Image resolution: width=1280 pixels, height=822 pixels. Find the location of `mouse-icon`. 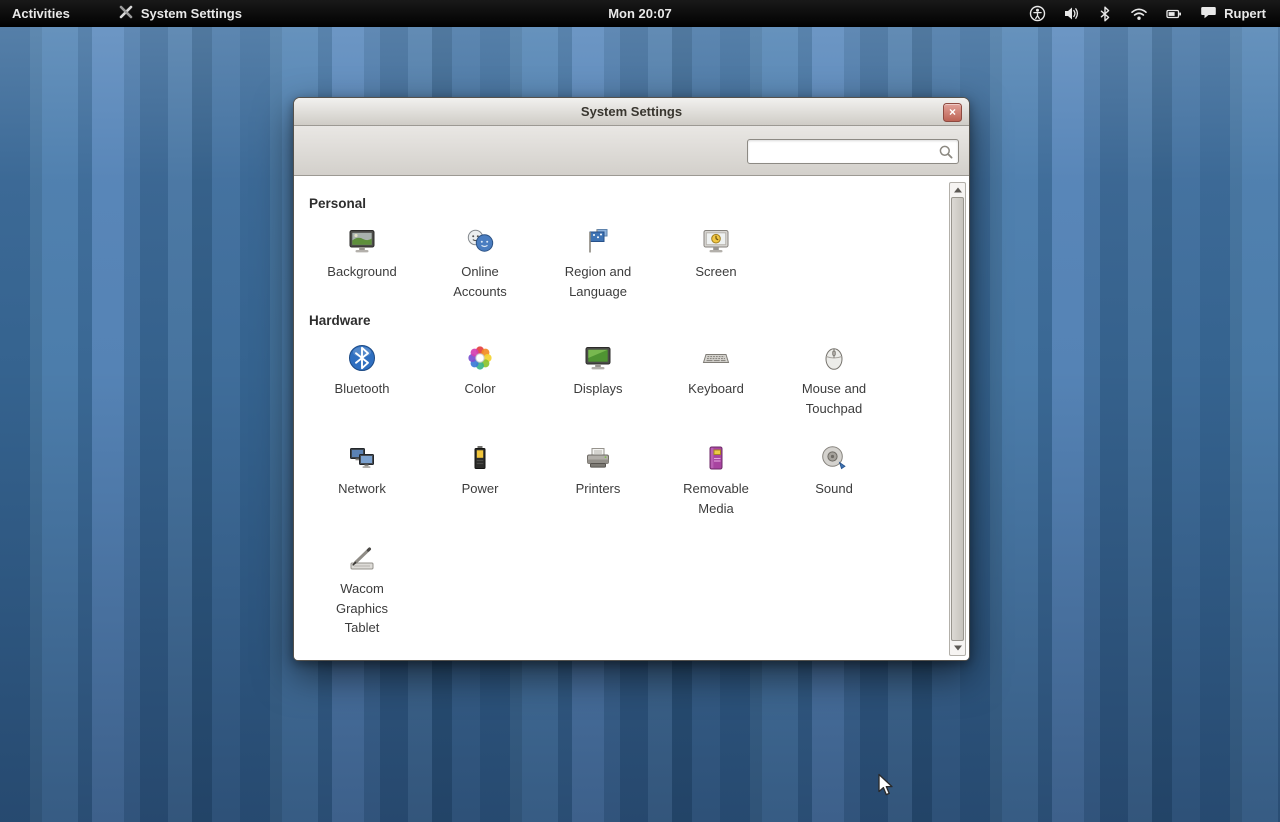

mouse-icon is located at coordinates (834, 358).